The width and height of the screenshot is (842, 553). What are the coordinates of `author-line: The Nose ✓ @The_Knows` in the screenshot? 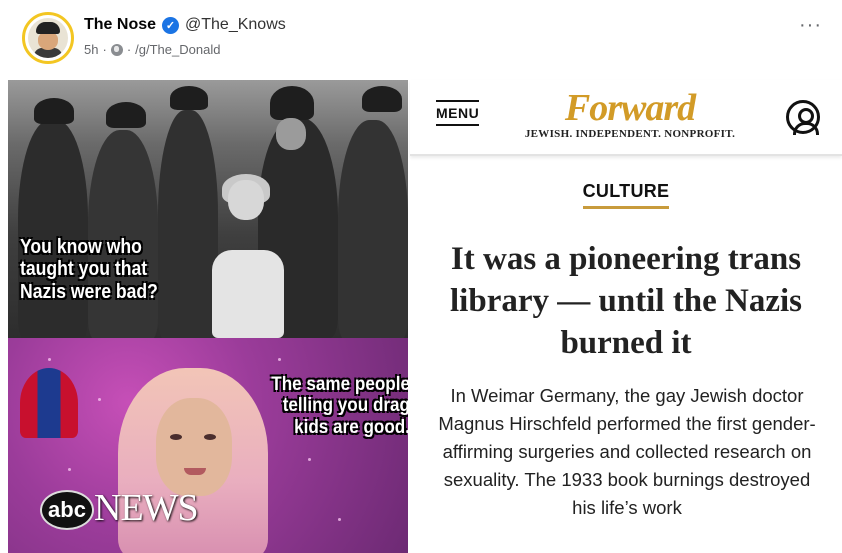 It's located at (185, 25).